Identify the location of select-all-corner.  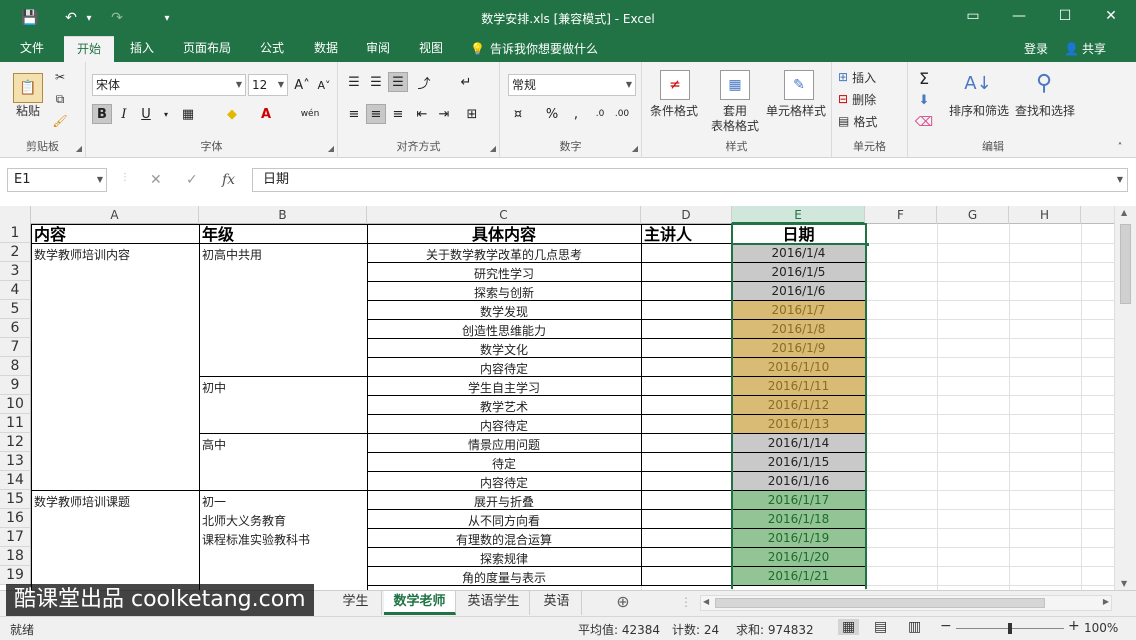
(15, 215).